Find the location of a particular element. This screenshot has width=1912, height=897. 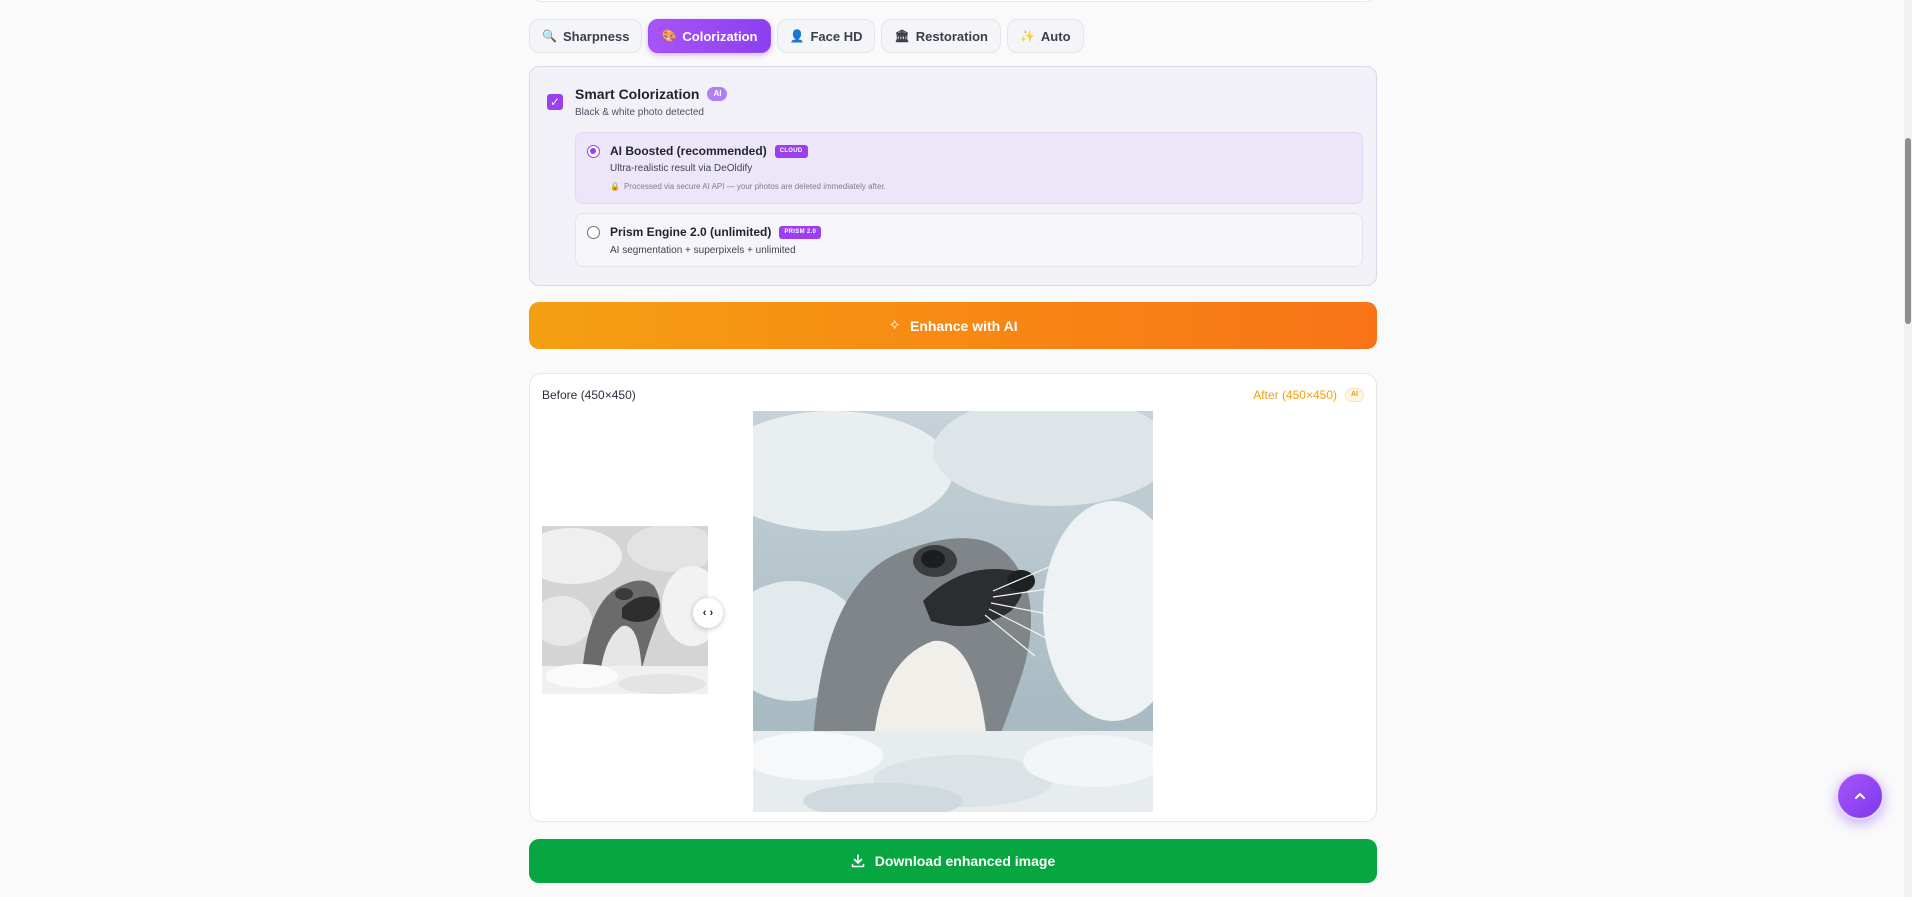

person-icon: 👤 is located at coordinates (797, 36).